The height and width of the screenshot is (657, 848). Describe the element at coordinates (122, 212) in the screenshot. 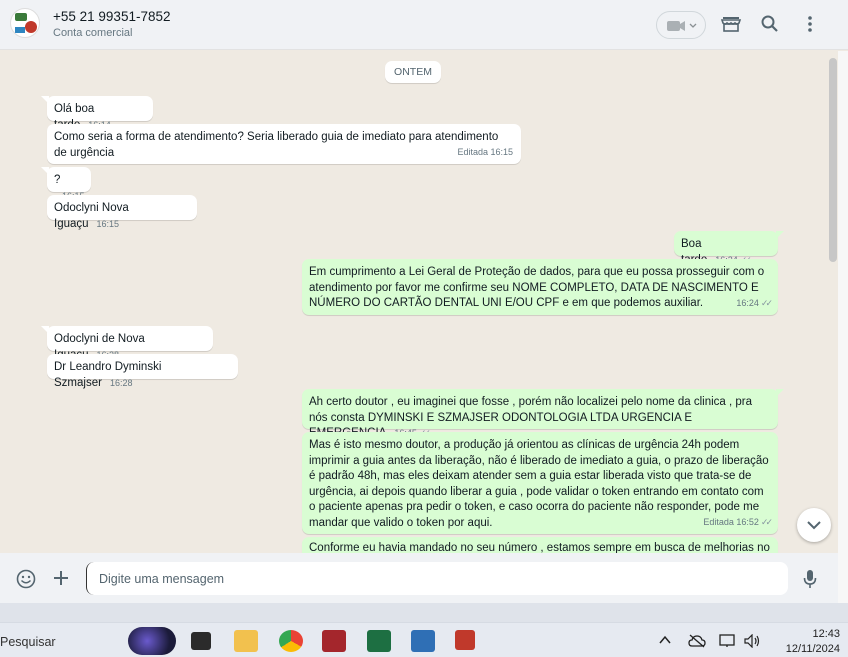

I see `message-bubble-incoming: Odoclyni Nova Iguaçu 16:15` at that location.